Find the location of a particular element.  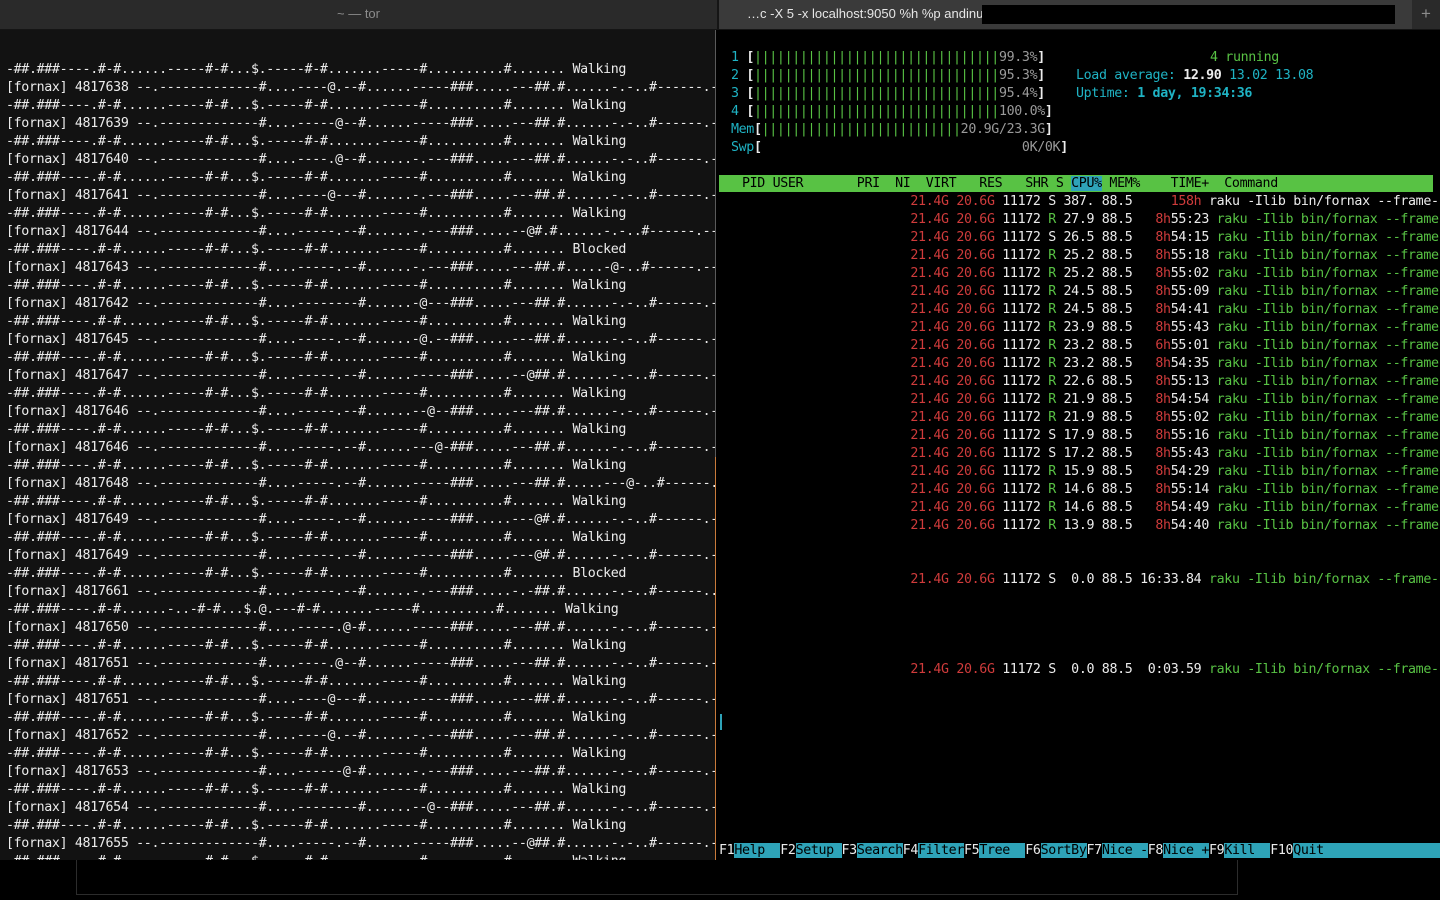

cpu-pct: 14.6 is located at coordinates (1079, 507).